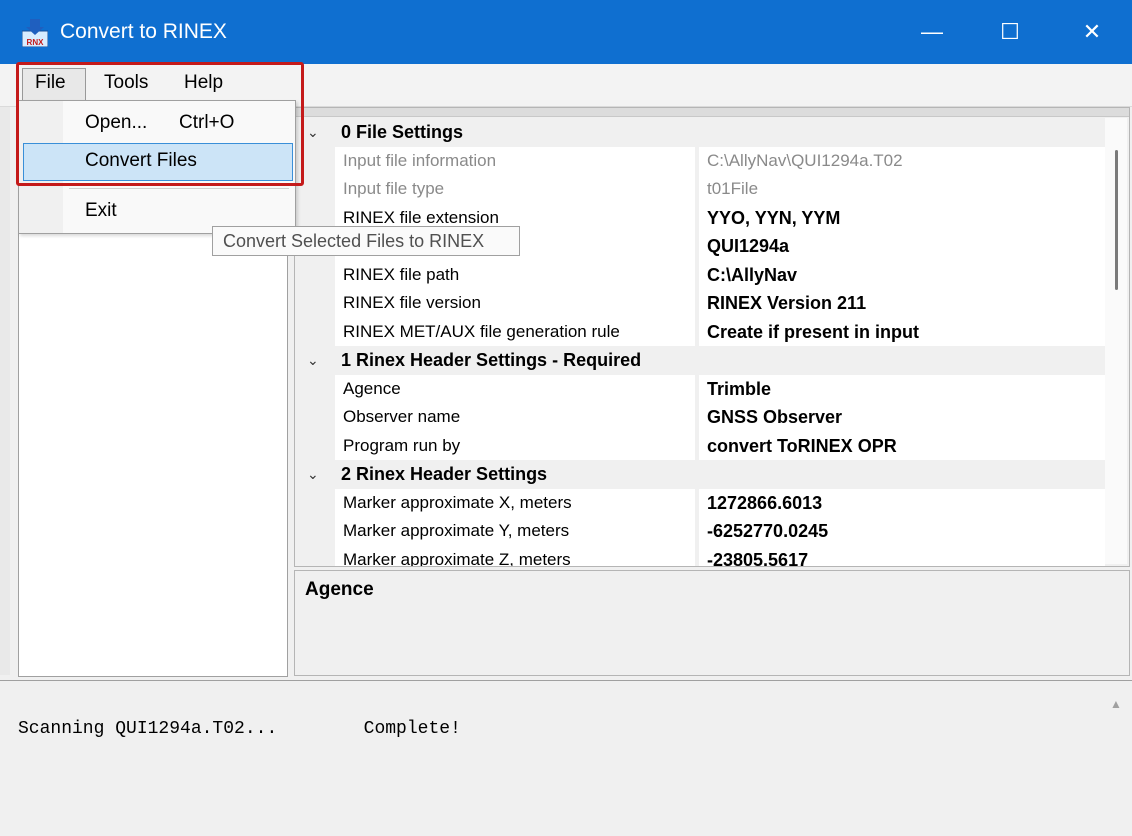  What do you see at coordinates (366, 241) in the screenshot?
I see `convert-tooltip: Convert Selected Files to RINEX` at bounding box center [366, 241].